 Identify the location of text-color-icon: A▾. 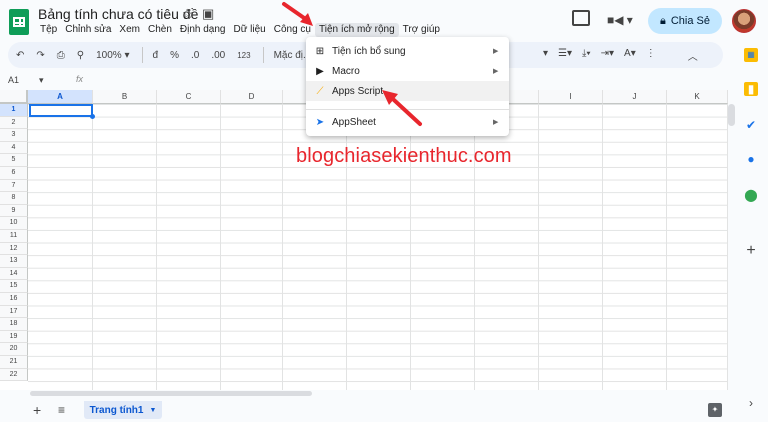
(630, 55).